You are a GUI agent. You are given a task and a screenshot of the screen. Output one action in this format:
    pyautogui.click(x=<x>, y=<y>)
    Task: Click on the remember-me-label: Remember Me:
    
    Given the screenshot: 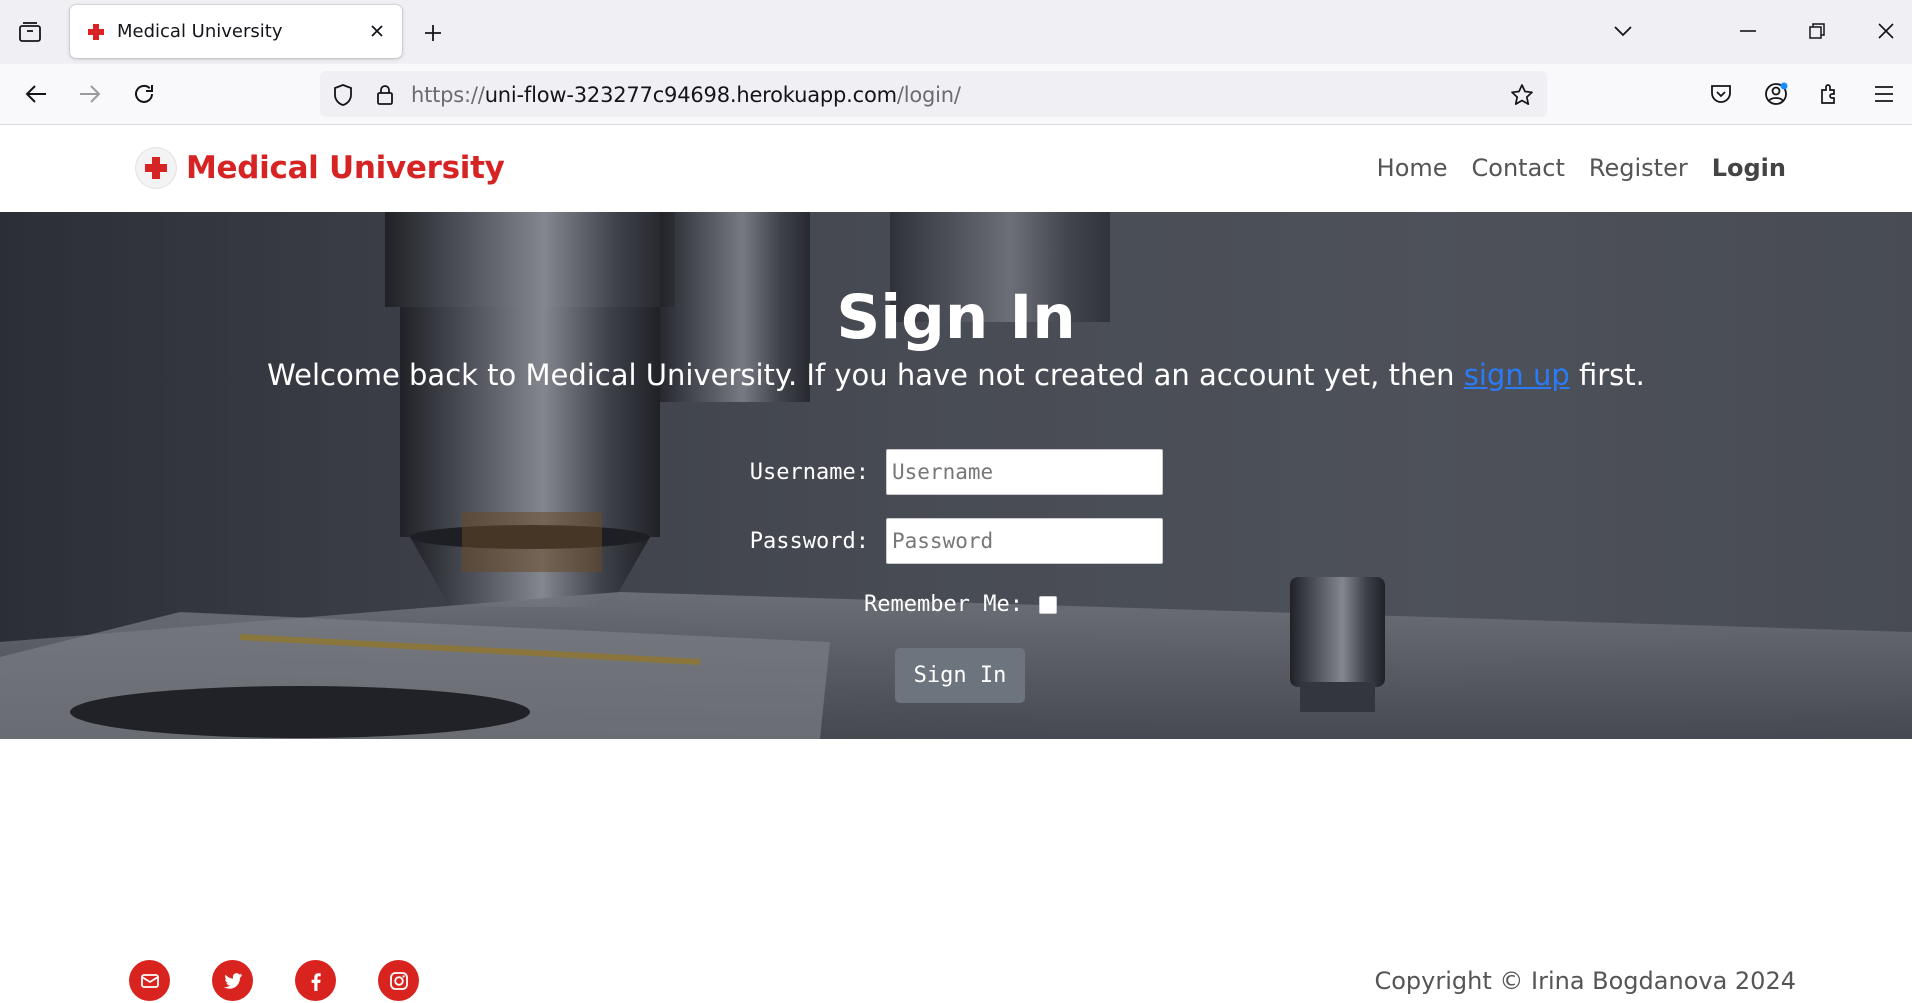 What is the action you would take?
    pyautogui.click(x=943, y=604)
    